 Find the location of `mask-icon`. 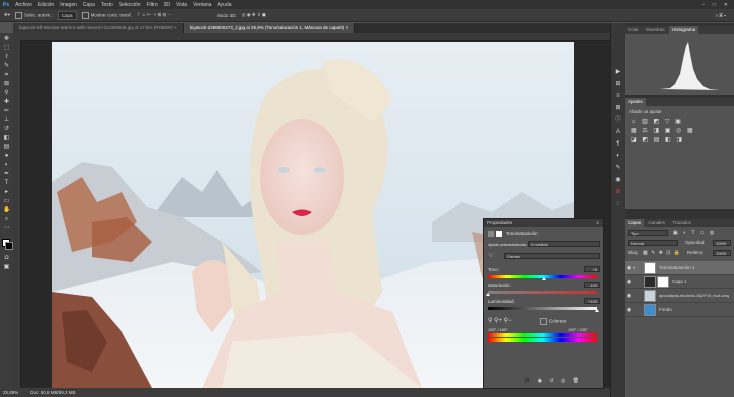

mask-icon is located at coordinates (499, 234).